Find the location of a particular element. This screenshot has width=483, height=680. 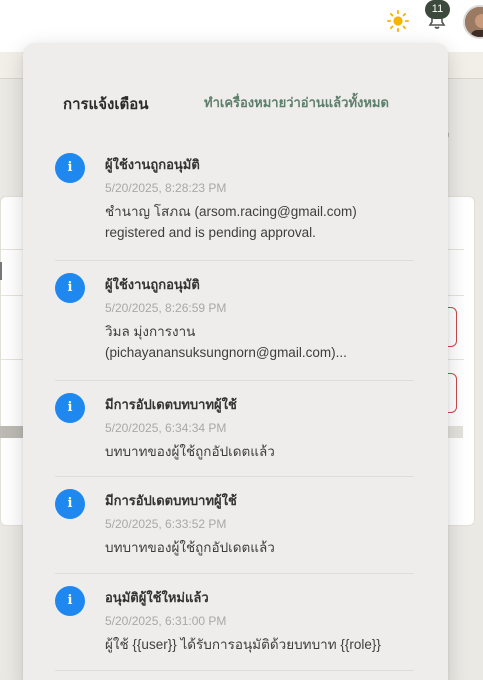

notification-time: 5/20/2025, 6:31:00 PM is located at coordinates (166, 621).